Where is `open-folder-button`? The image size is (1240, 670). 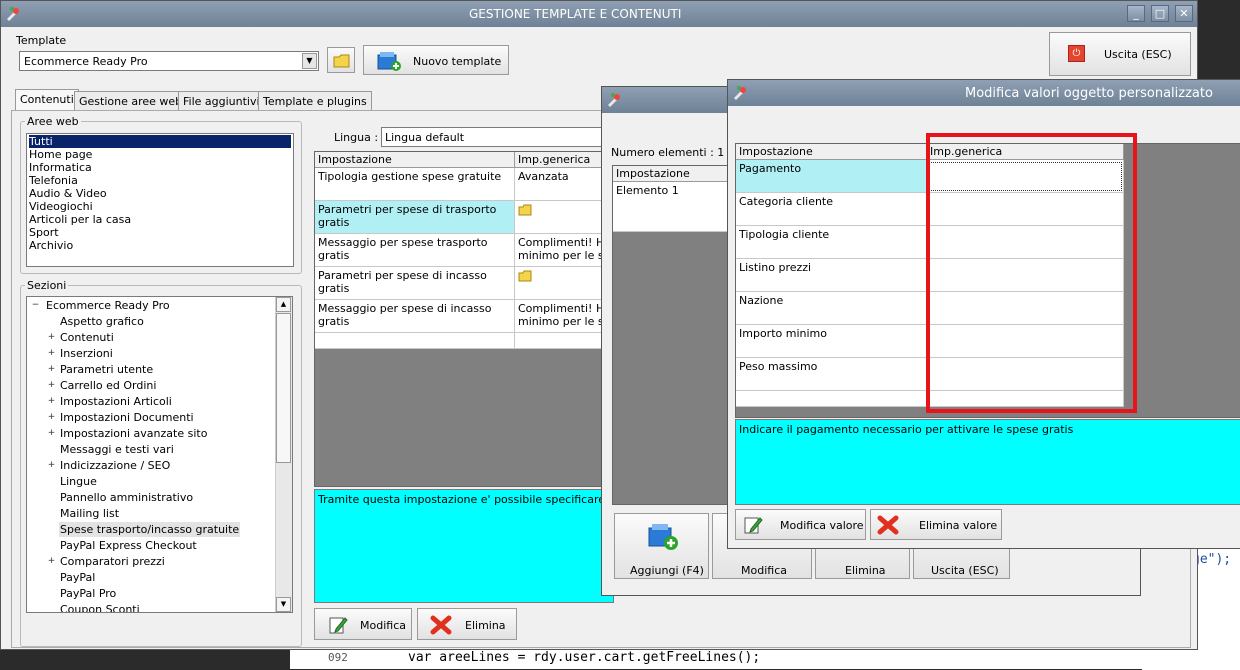
open-folder-button is located at coordinates (341, 60).